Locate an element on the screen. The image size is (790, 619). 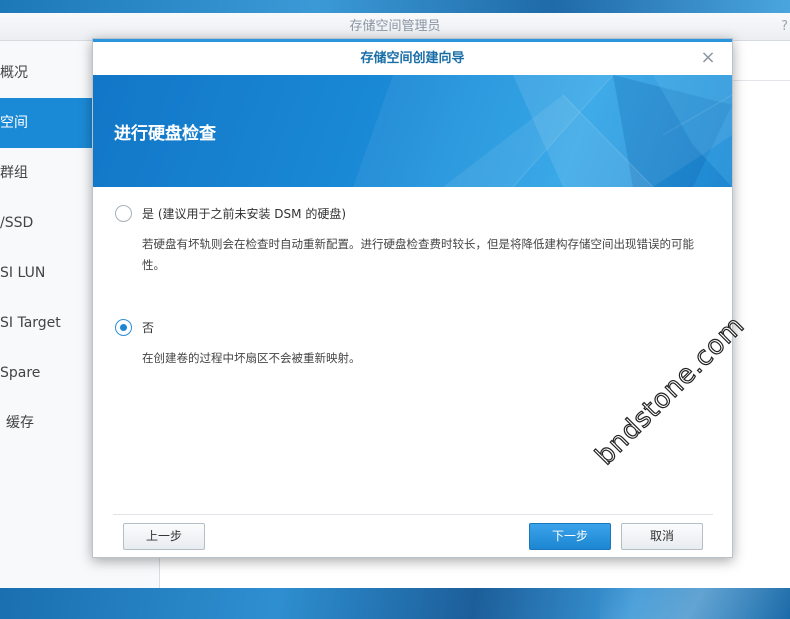
radio-no is located at coordinates (123, 327).